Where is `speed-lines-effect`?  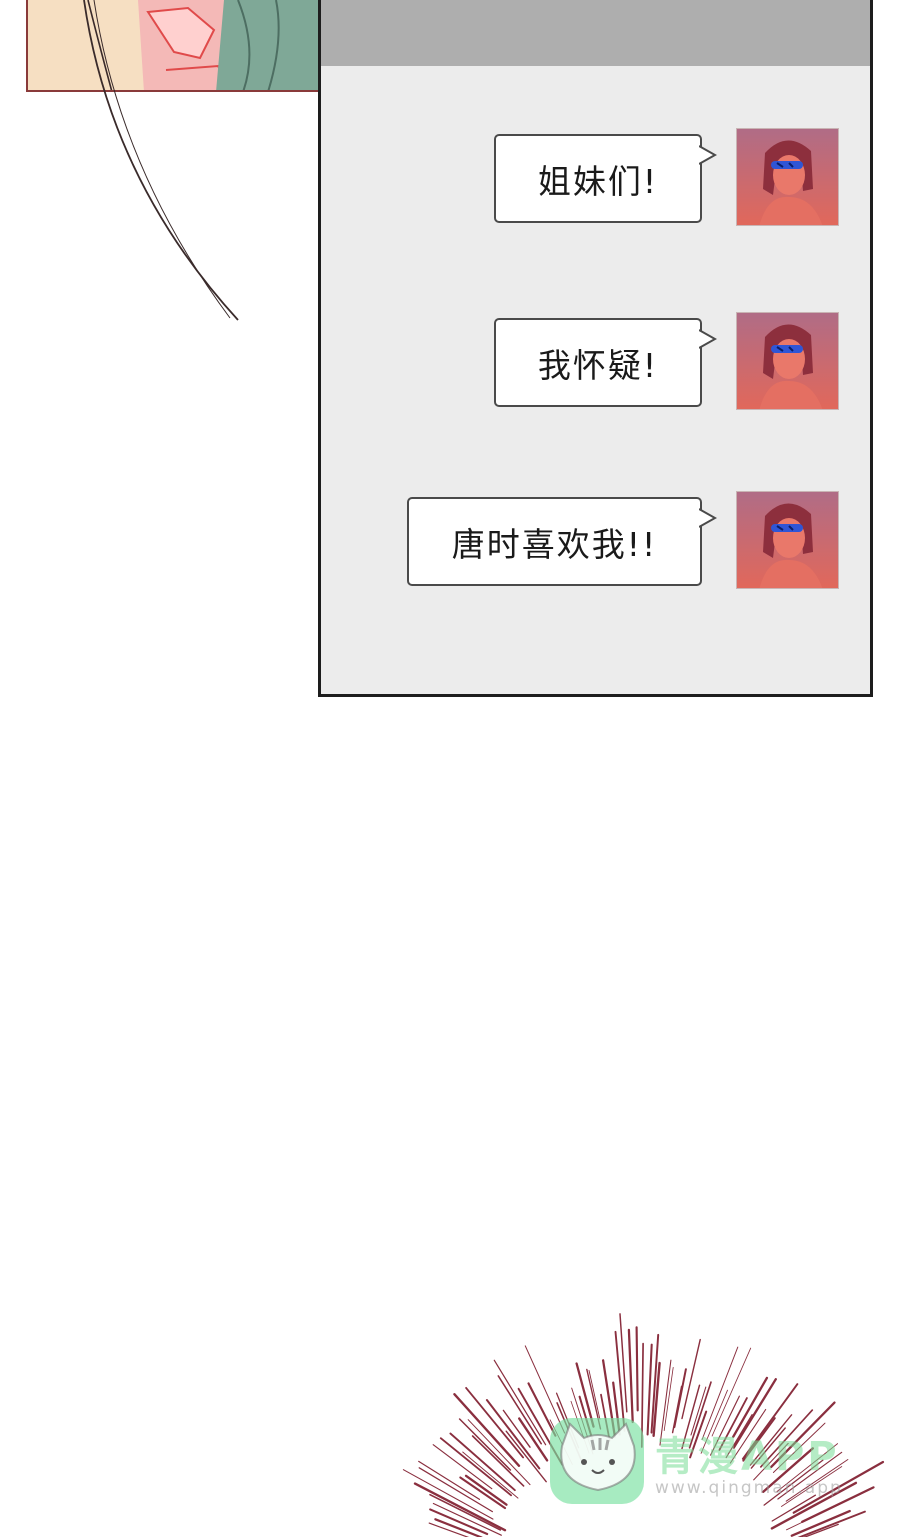 speed-lines-effect is located at coordinates (643, 1425).